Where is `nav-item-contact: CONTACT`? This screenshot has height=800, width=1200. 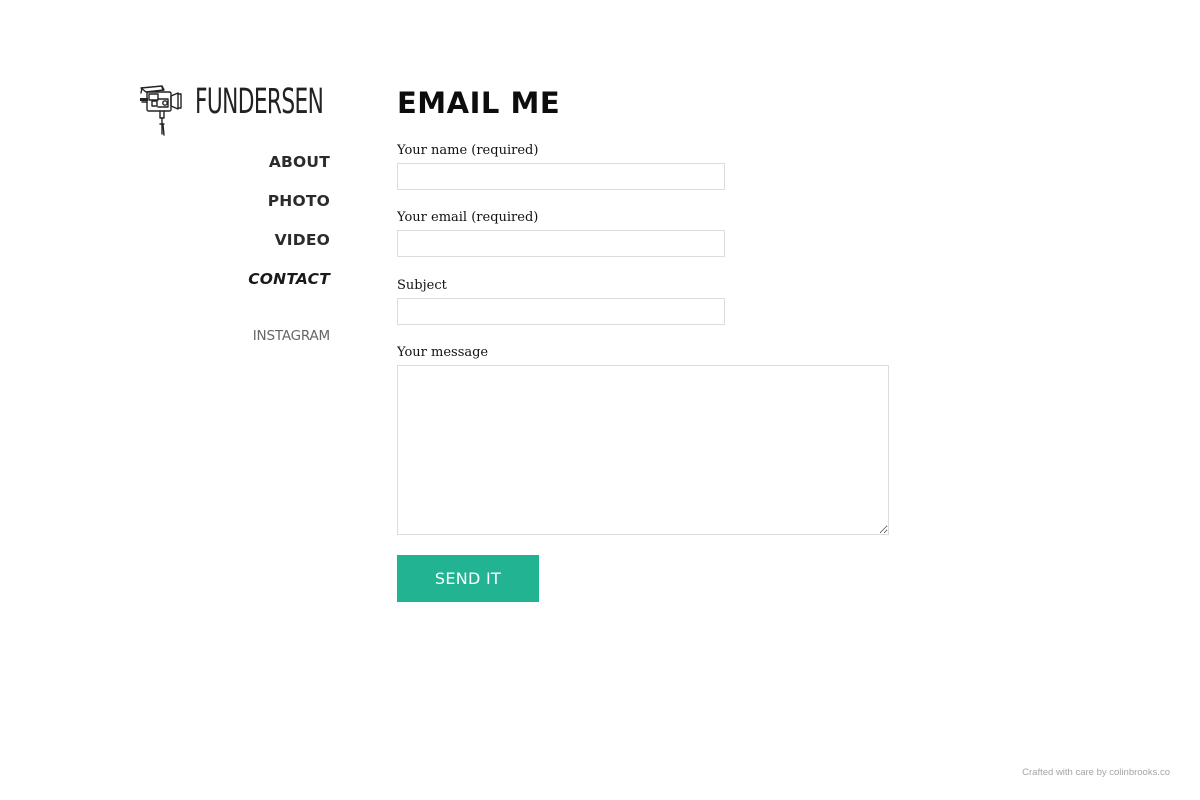
nav-item-contact: CONTACT is located at coordinates (289, 287).